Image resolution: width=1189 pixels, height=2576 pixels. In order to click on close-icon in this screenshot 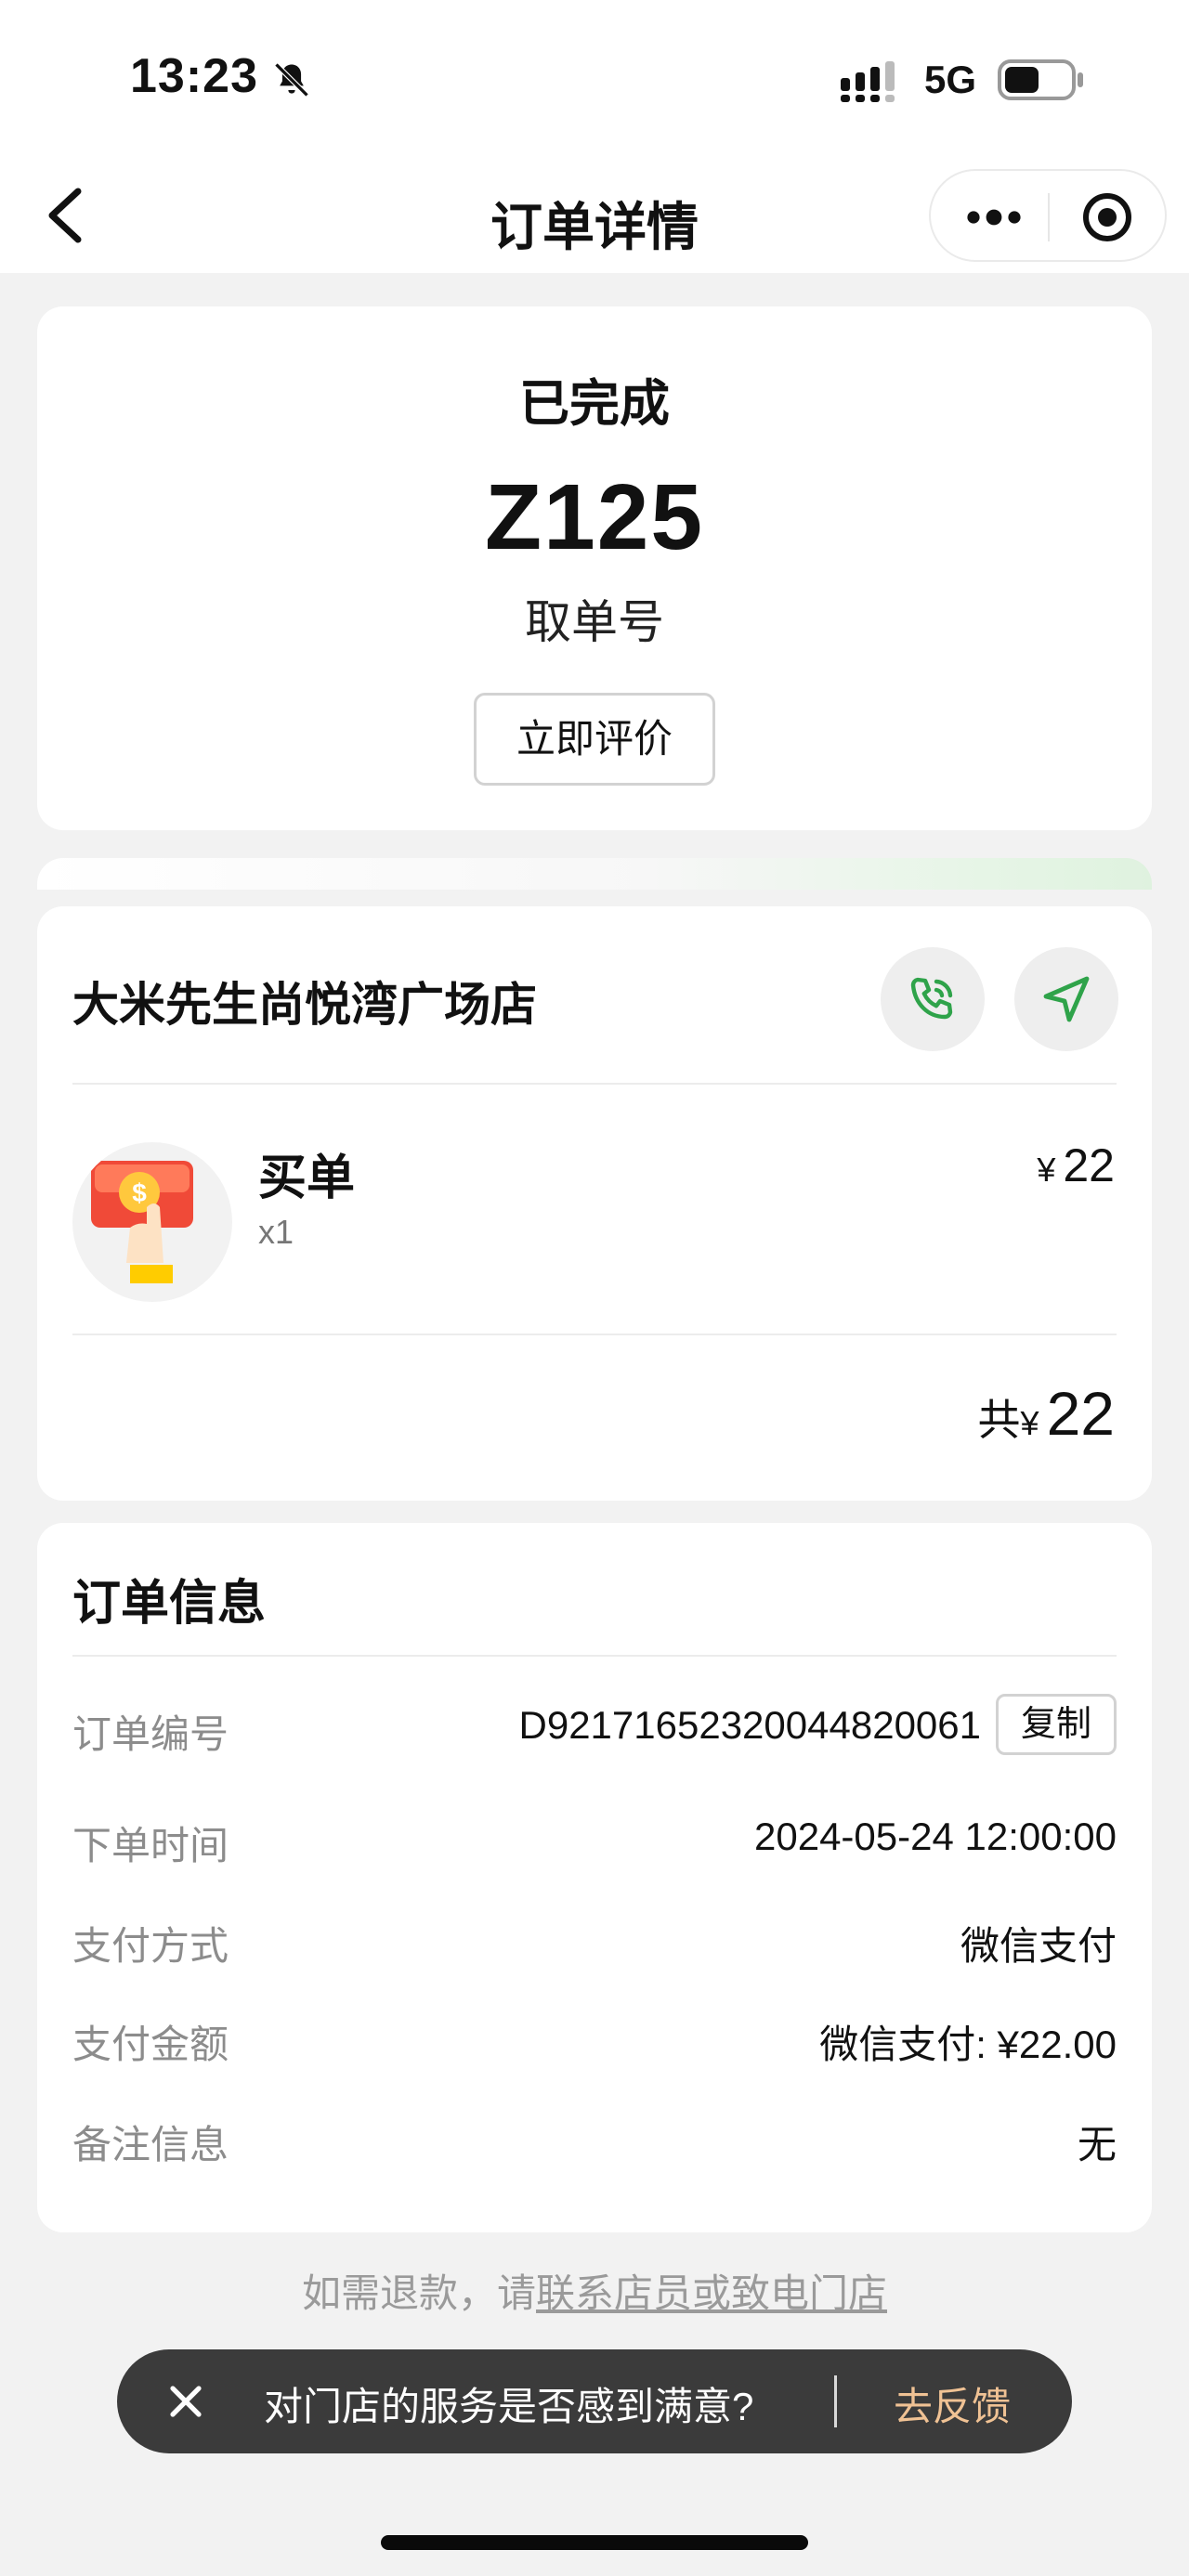, I will do `click(186, 2401)`.